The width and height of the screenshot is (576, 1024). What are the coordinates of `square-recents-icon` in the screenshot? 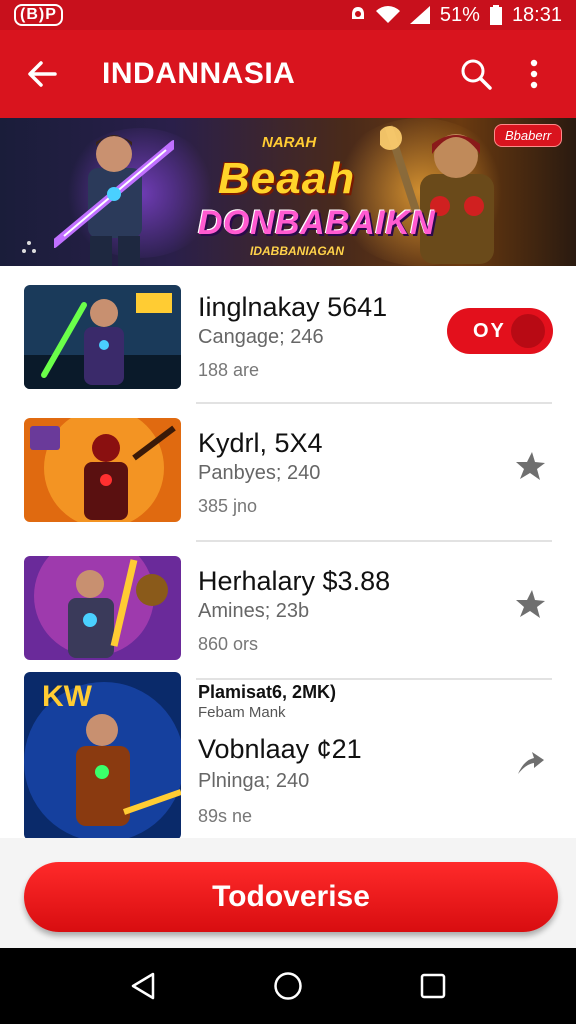 It's located at (433, 986).